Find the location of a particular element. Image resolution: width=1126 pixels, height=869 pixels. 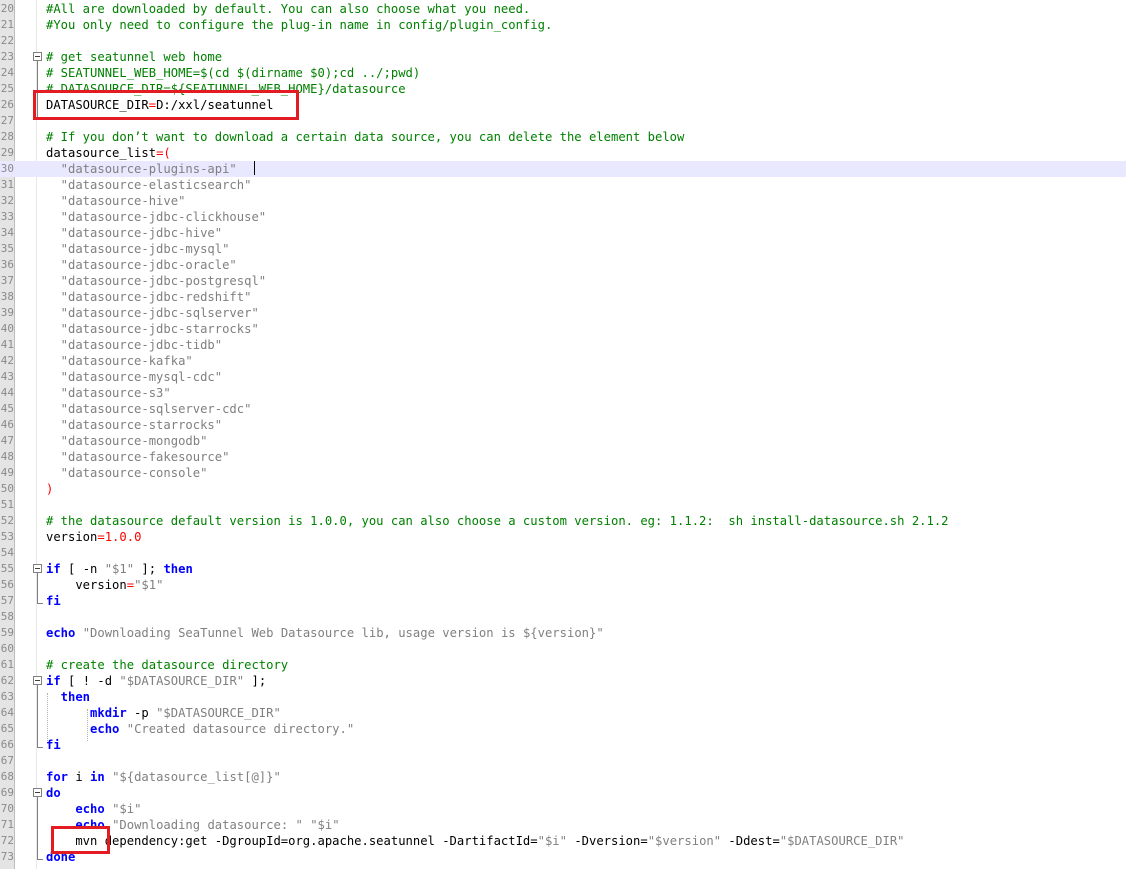

code-line: 65 echo "Created datasource directory." is located at coordinates (563, 729).